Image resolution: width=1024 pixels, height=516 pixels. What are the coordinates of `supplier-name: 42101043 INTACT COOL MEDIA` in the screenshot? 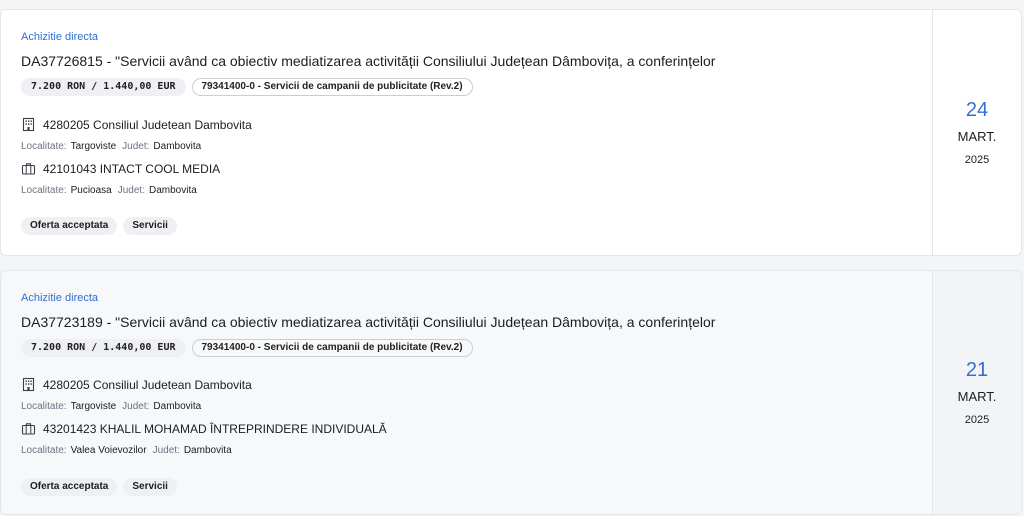 It's located at (131, 169).